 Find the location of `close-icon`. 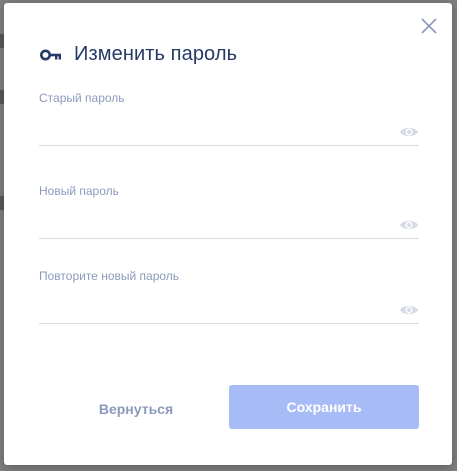

close-icon is located at coordinates (429, 26).